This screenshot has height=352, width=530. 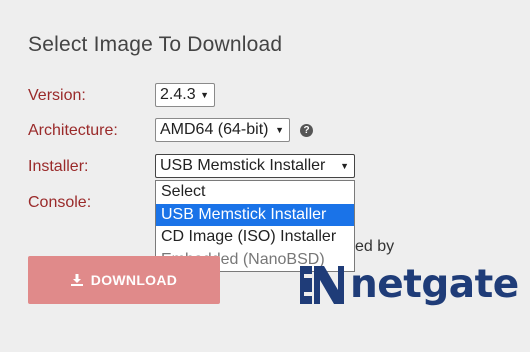 I want to click on version-value: 2.4.3, so click(x=178, y=94).